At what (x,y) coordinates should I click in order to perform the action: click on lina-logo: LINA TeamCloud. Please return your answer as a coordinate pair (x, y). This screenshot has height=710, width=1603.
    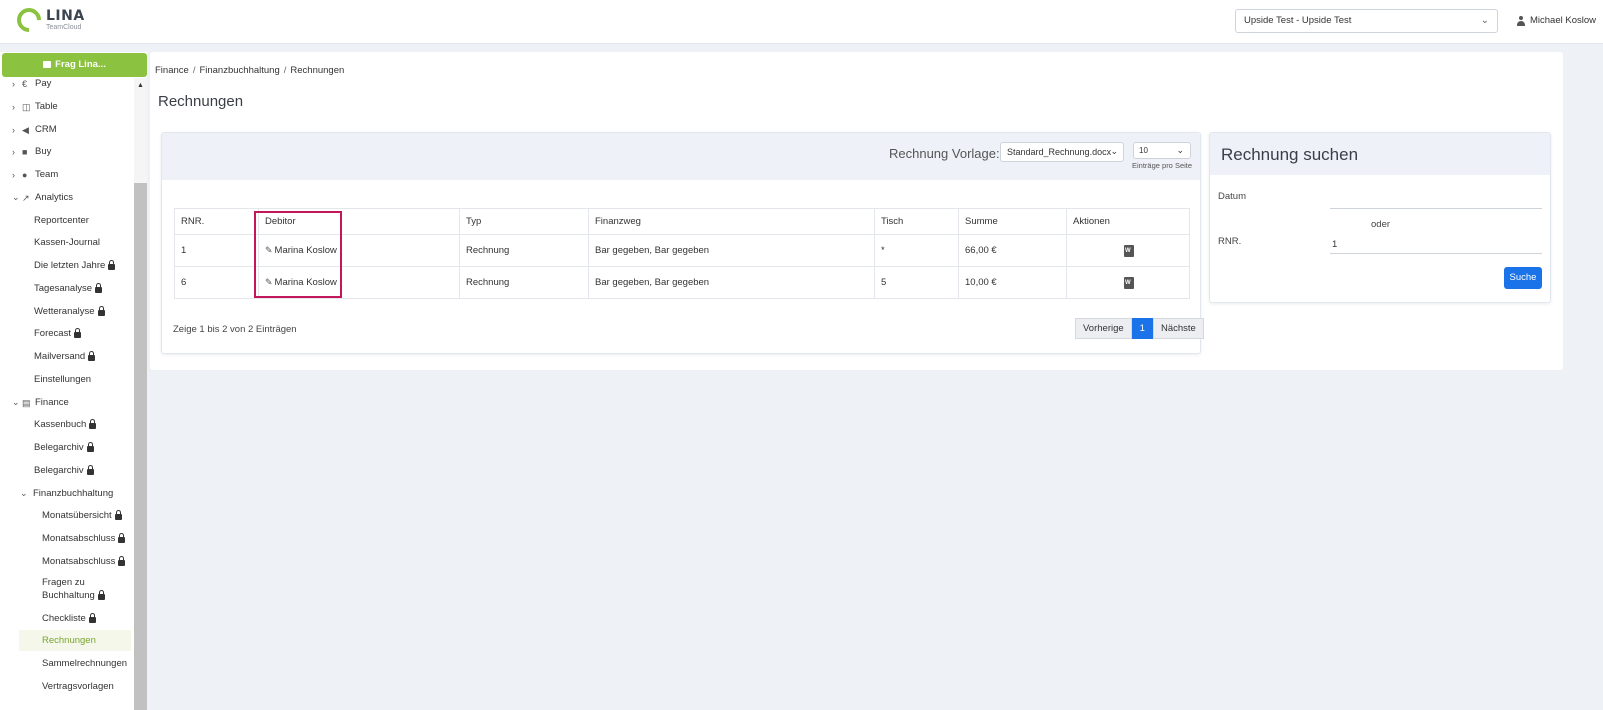
    Looking at the image, I should click on (48, 20).